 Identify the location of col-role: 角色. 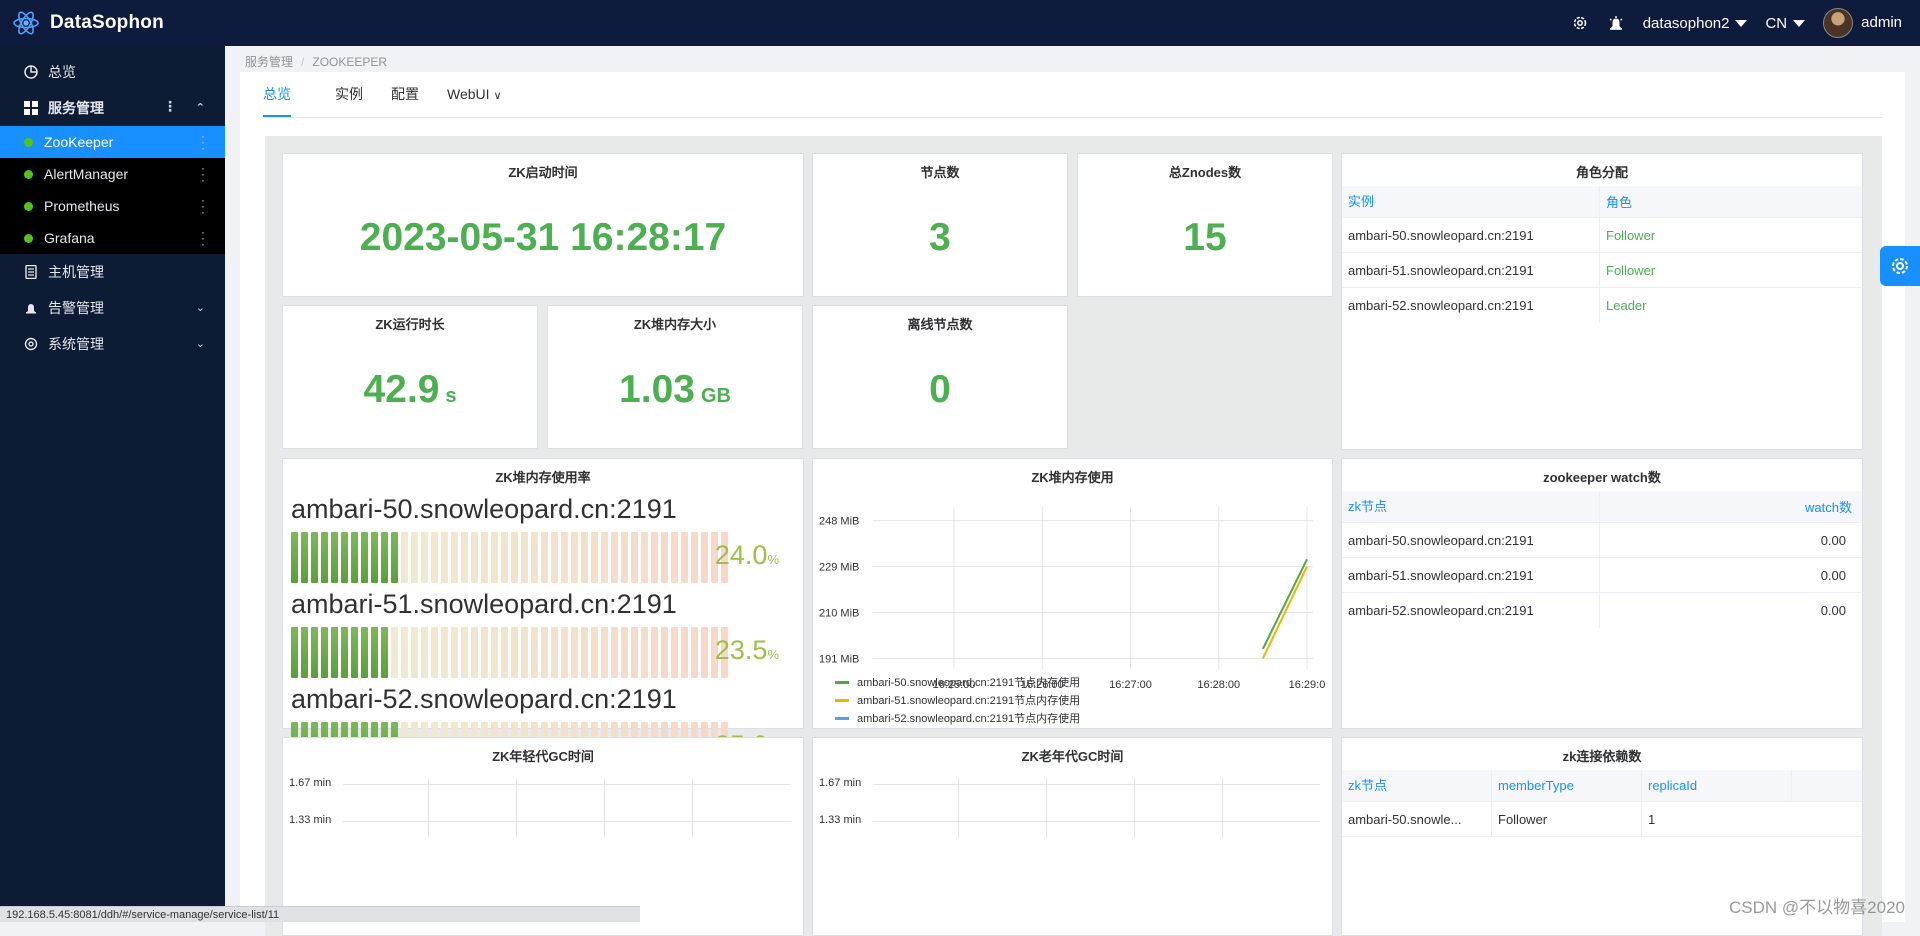
(1731, 201).